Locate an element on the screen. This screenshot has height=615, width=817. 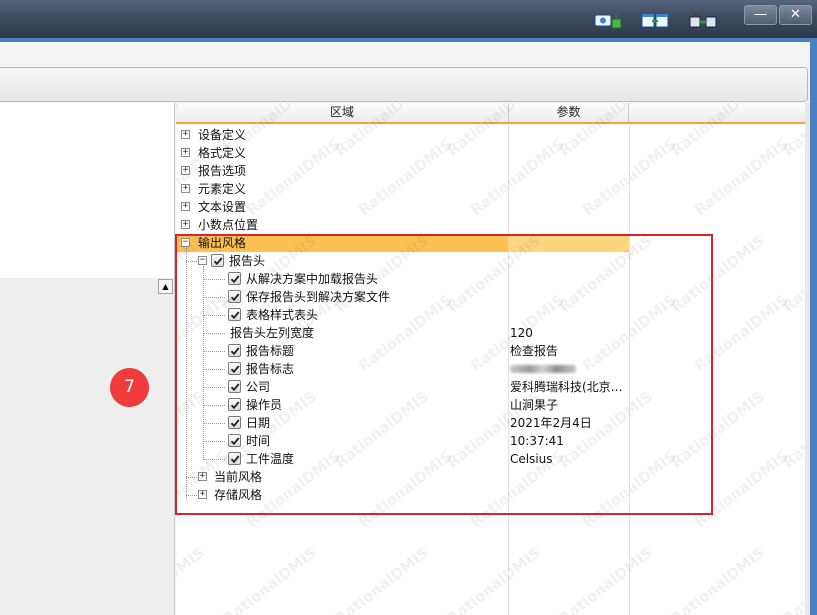
left-panel-bottom is located at coordinates (87, 446).